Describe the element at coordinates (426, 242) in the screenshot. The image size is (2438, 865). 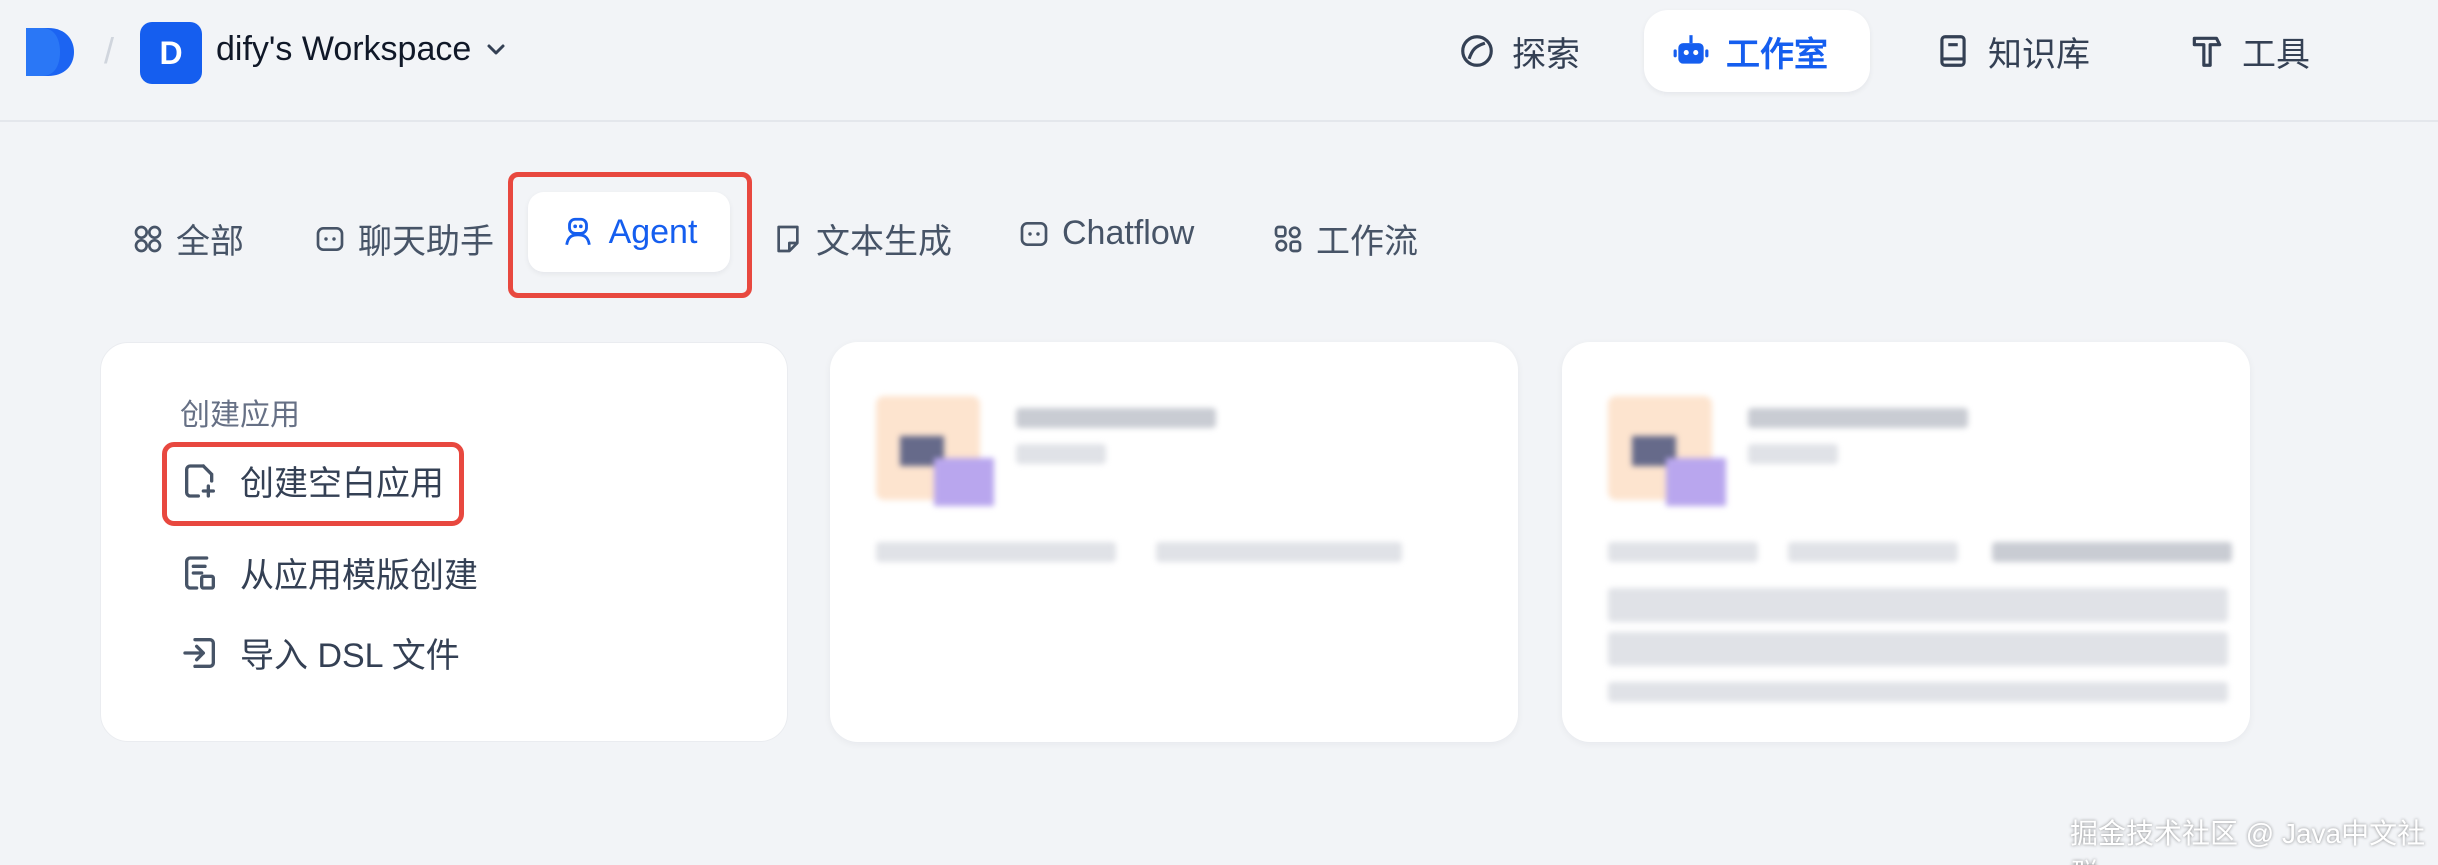
I see `tab-chat-label: 聊天助手` at that location.